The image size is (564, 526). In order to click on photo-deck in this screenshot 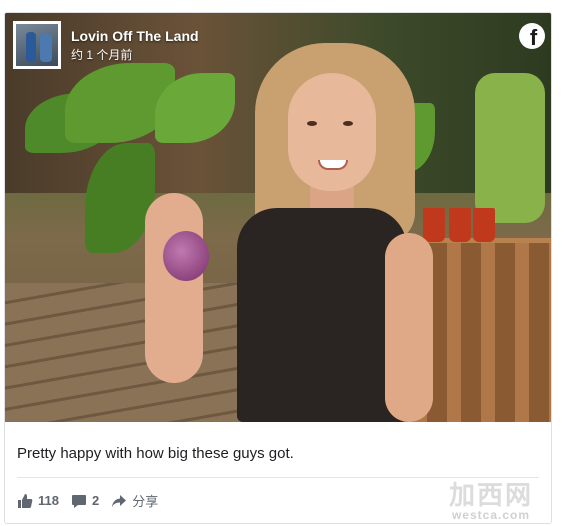, I will do `click(135, 352)`.